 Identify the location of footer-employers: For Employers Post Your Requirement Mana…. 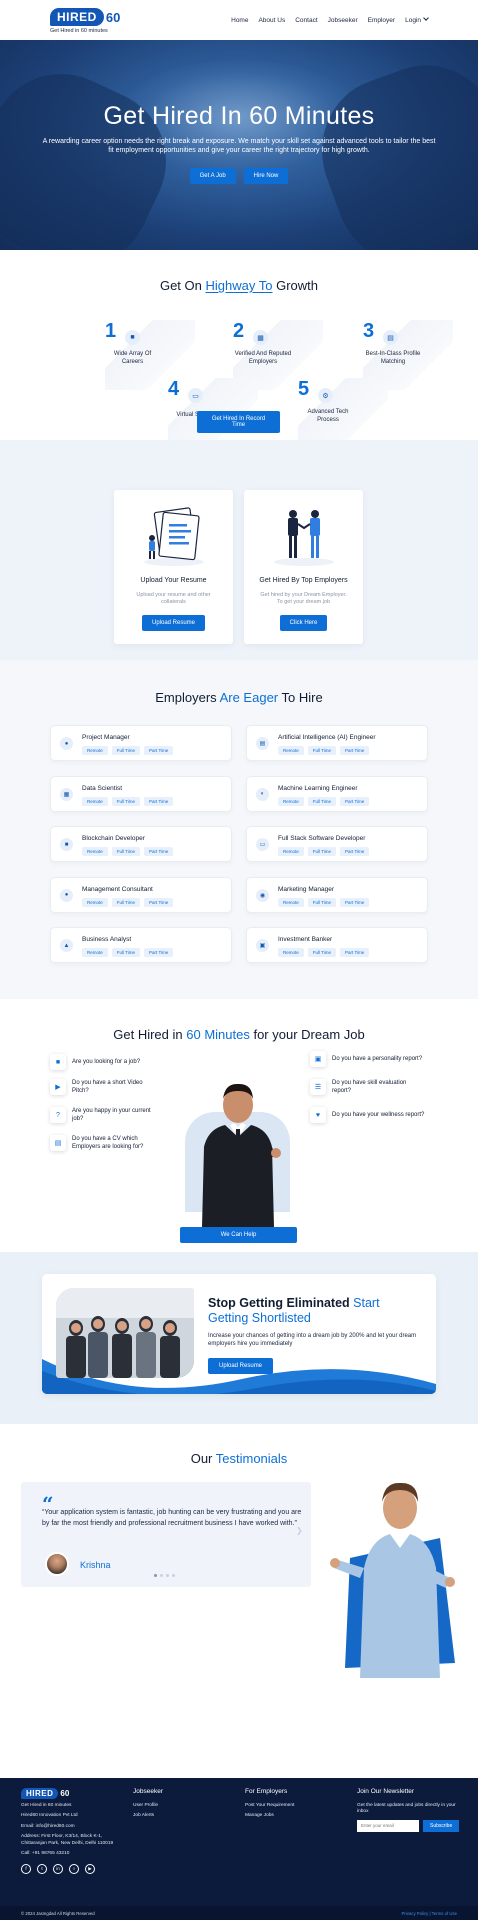
(269, 1806).